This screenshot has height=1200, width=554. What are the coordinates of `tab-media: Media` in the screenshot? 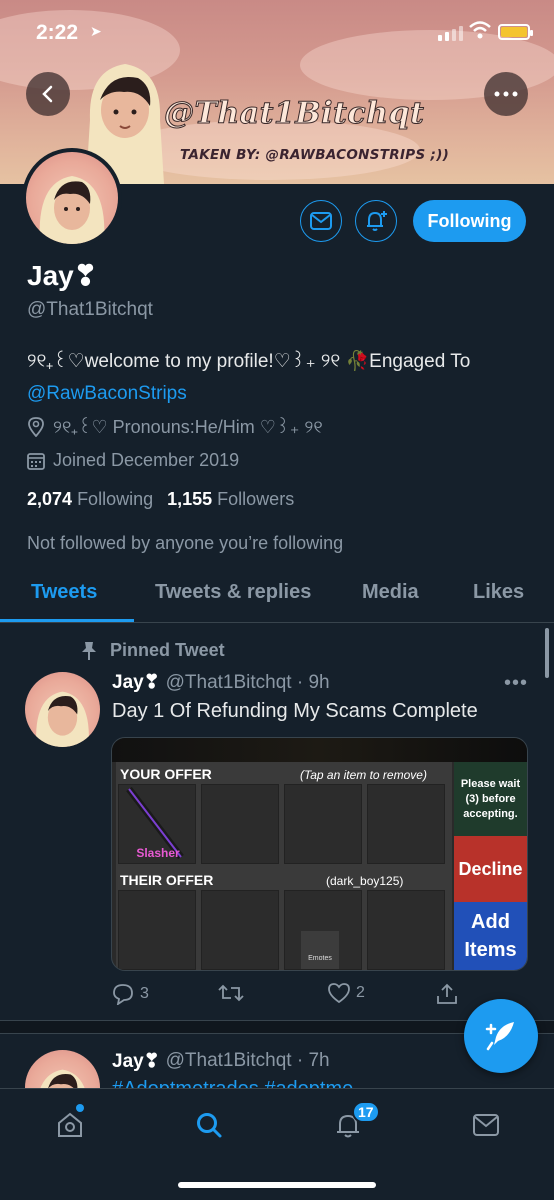 It's located at (390, 592).